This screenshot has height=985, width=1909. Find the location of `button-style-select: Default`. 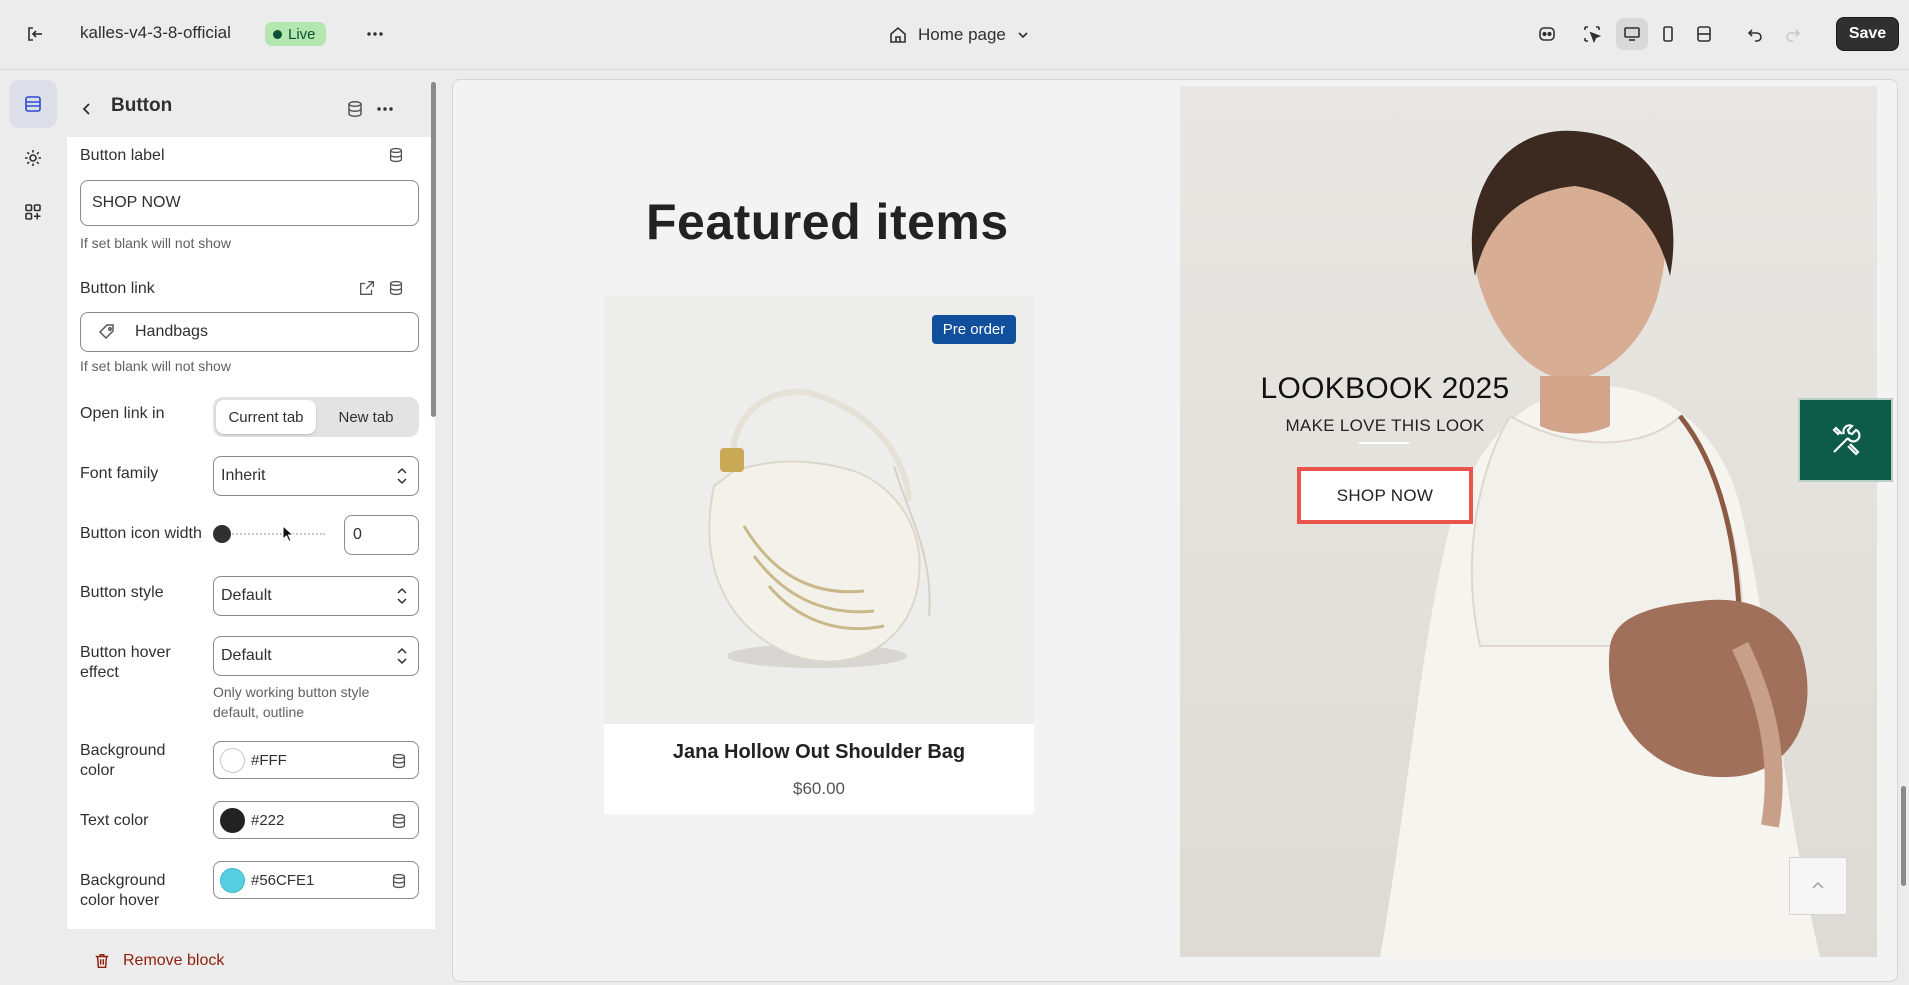

button-style-select: Default is located at coordinates (316, 596).